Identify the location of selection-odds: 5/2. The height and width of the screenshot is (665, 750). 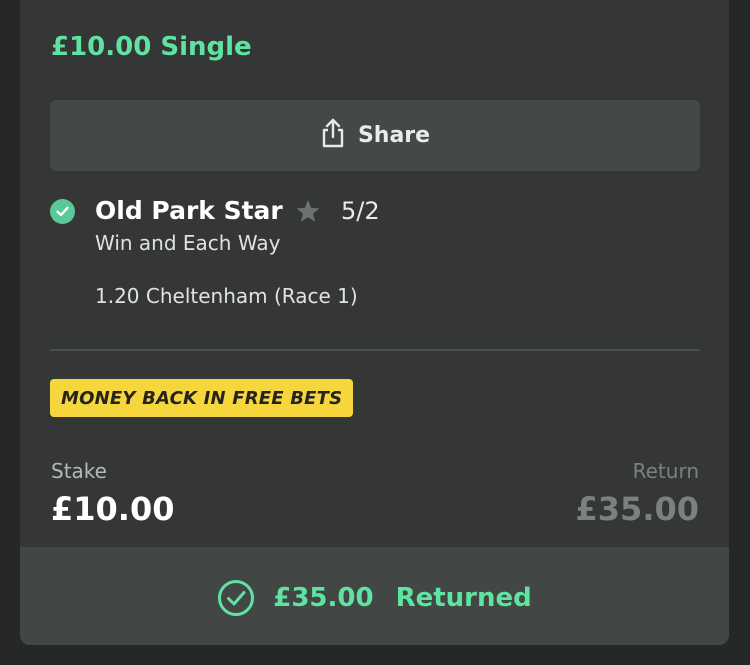
(360, 211).